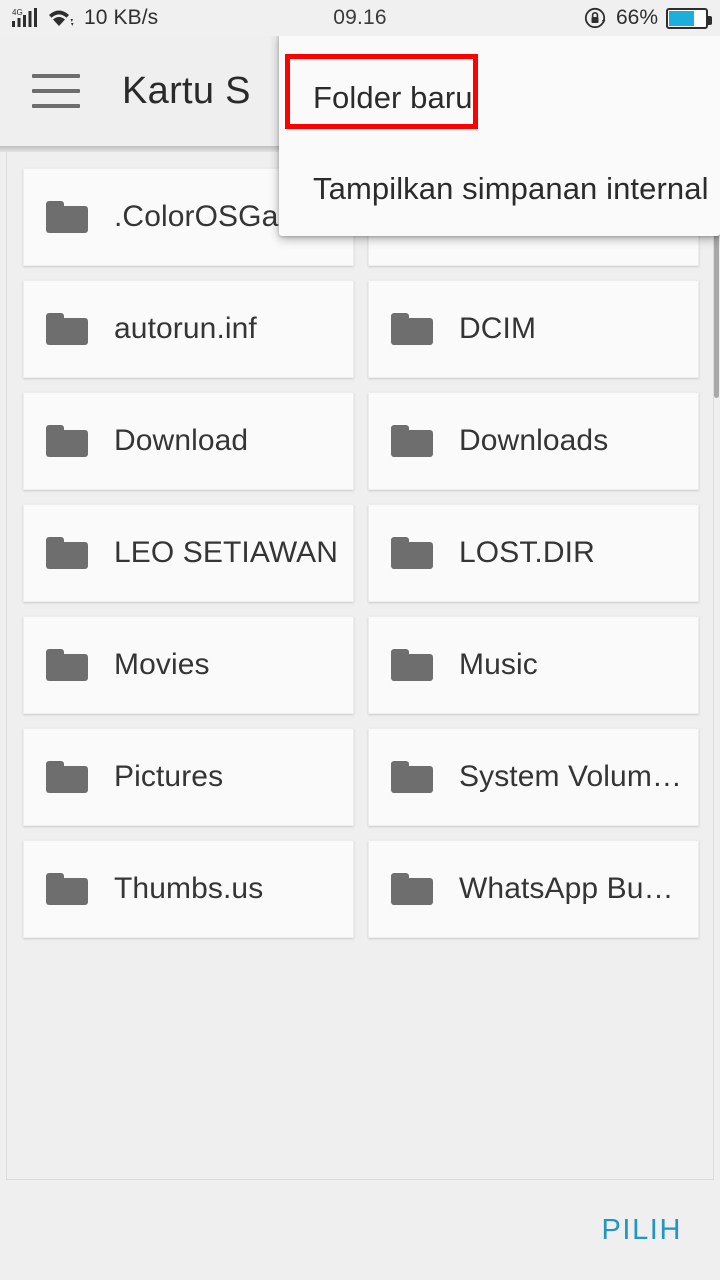 This screenshot has height=1280, width=720. I want to click on file-name-label: .ColorOSGal, so click(200, 216).